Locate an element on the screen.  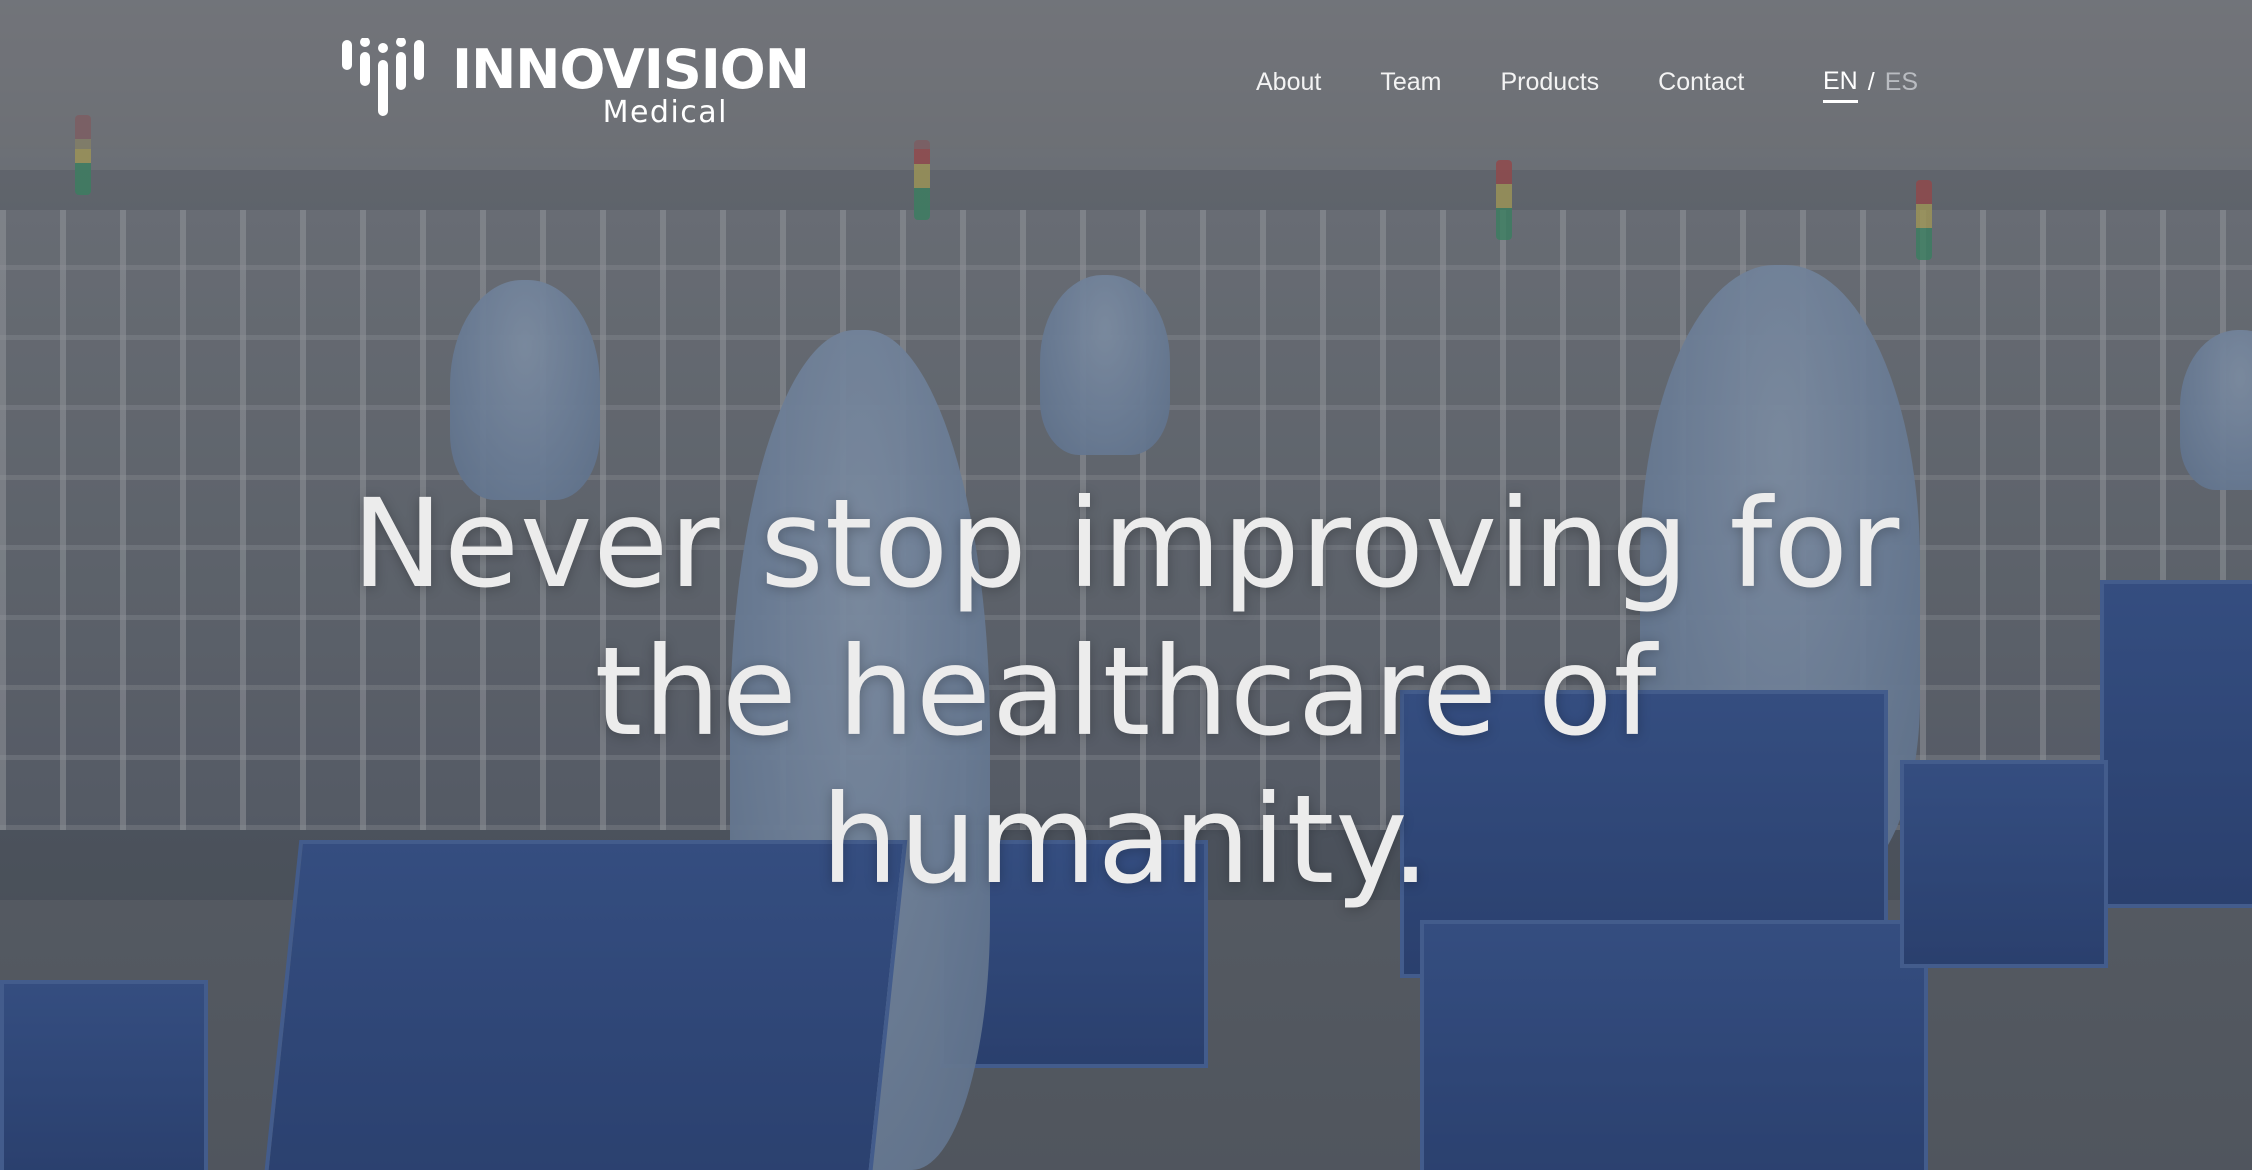
language-switcher: EN / ES is located at coordinates (1870, 82).